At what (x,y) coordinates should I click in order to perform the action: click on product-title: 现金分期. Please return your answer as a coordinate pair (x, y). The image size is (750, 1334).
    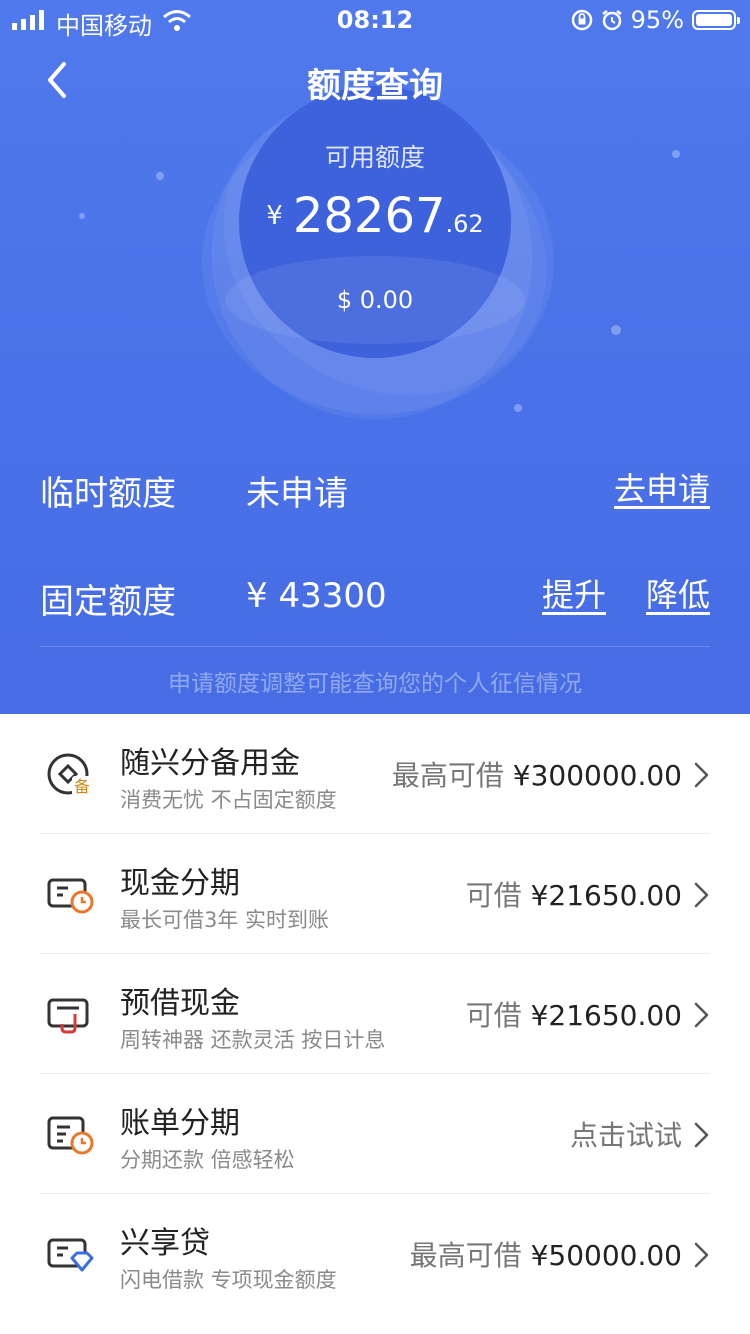
    Looking at the image, I should click on (180, 883).